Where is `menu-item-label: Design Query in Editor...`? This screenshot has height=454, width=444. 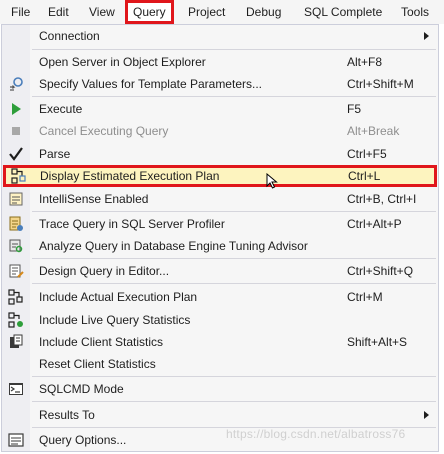 menu-item-label: Design Query in Editor... is located at coordinates (104, 271).